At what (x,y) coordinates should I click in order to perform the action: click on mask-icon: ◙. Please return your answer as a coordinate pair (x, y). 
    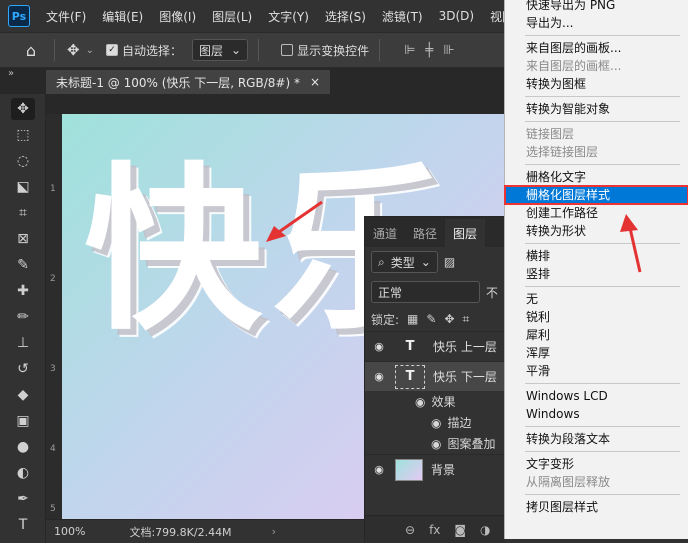
    Looking at the image, I should click on (460, 530).